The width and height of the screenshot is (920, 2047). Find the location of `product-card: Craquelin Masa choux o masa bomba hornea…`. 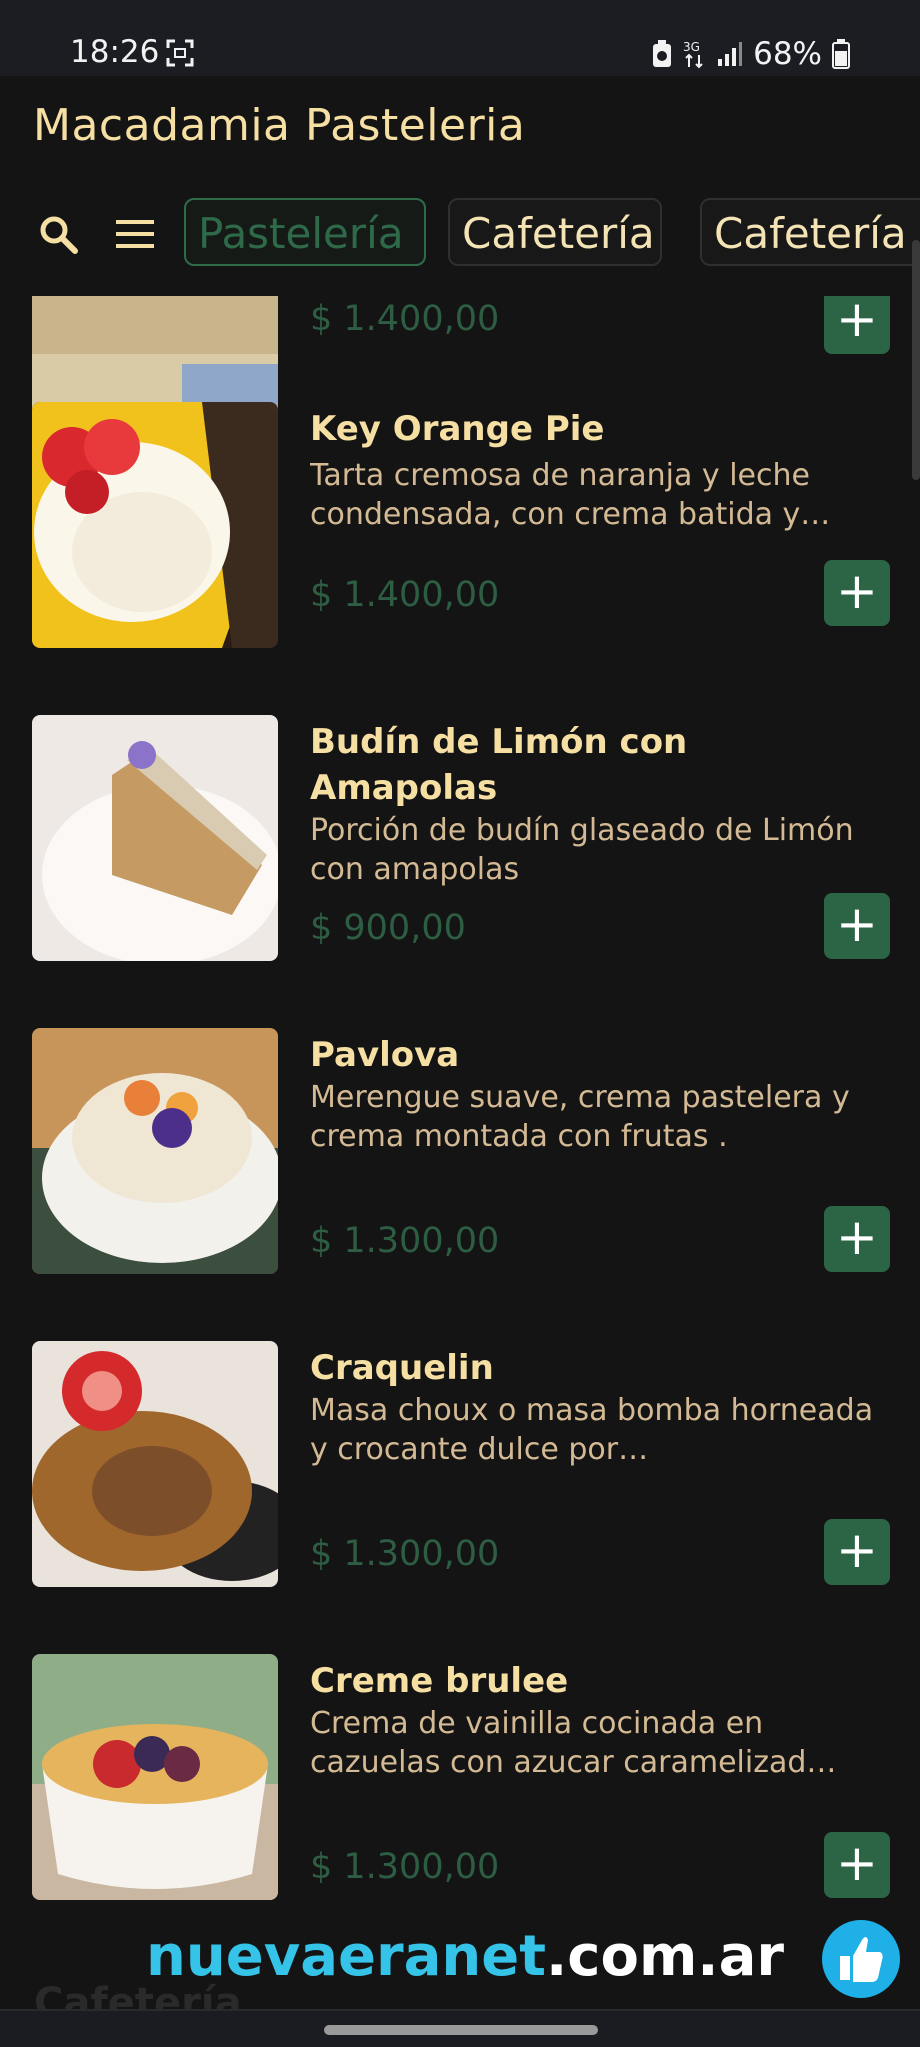

product-card: Craquelin Masa choux o masa bomba hornea… is located at coordinates (460, 1465).